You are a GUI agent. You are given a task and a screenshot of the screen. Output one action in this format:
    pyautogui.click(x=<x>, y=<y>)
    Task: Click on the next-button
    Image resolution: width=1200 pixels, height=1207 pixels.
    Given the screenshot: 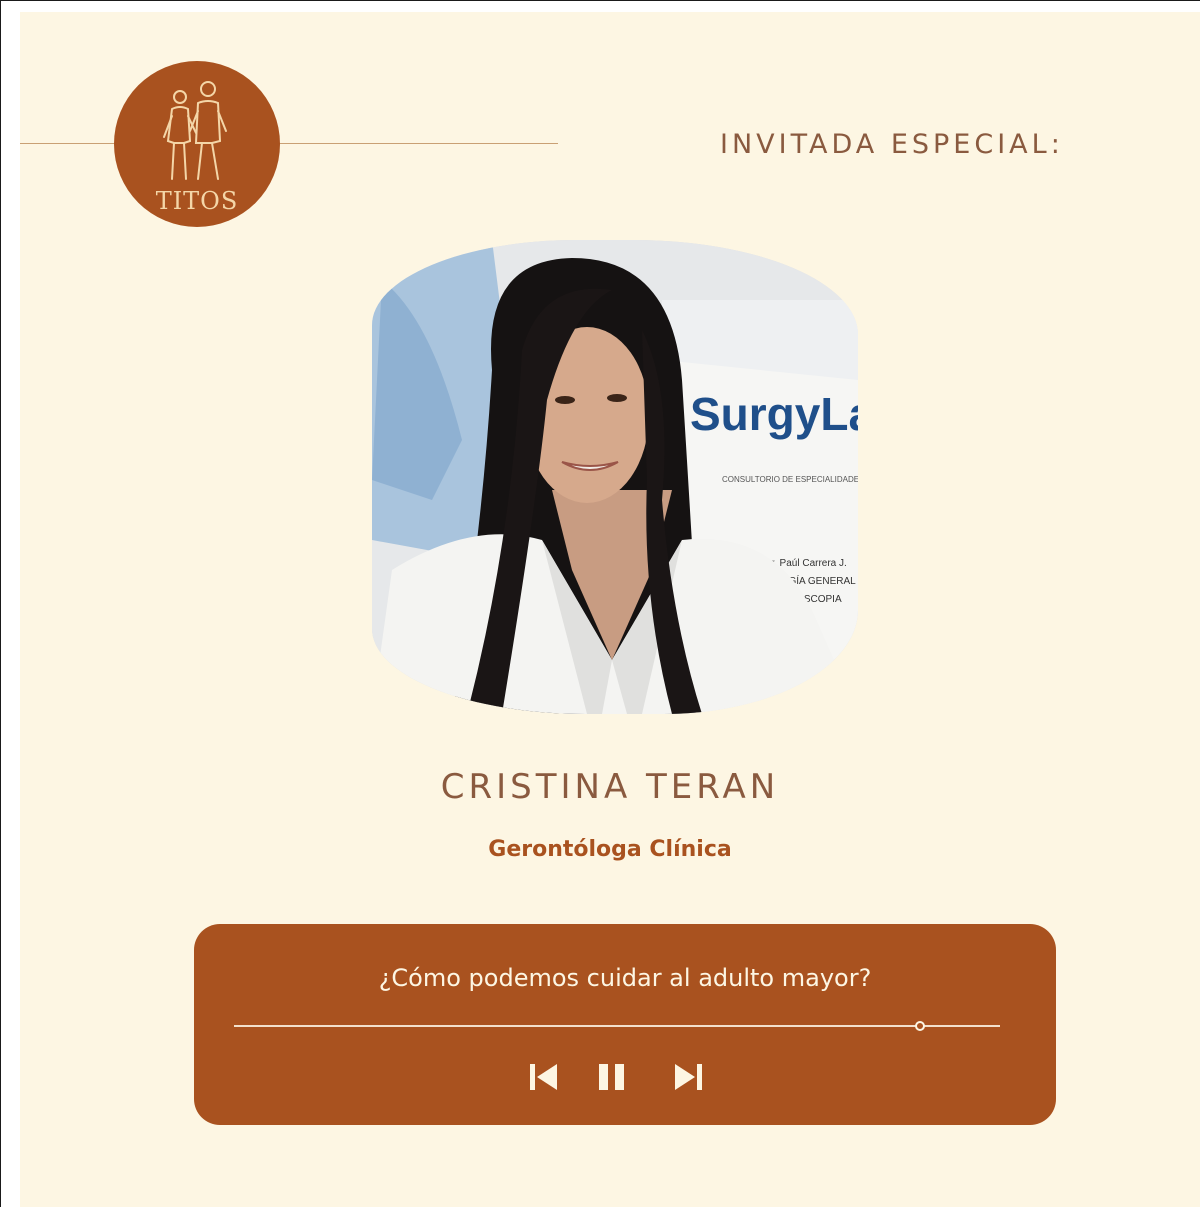 What is the action you would take?
    pyautogui.click(x=689, y=1076)
    